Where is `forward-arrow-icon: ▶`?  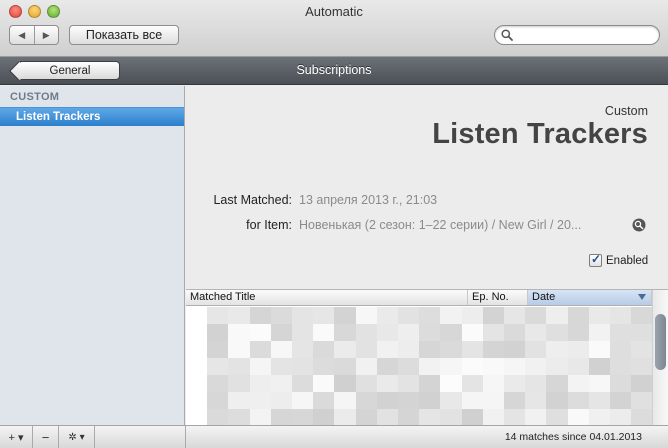 forward-arrow-icon: ▶ is located at coordinates (46, 34).